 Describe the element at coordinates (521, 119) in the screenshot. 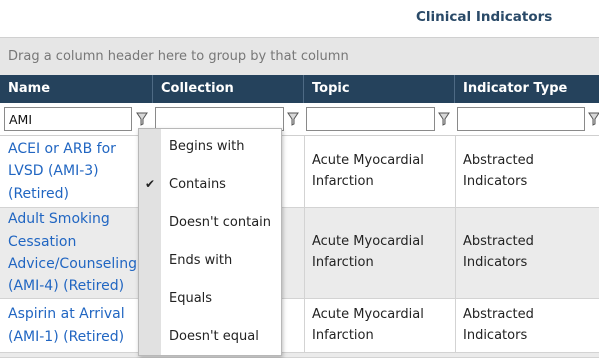

I see `indicator-type-filter-input` at that location.